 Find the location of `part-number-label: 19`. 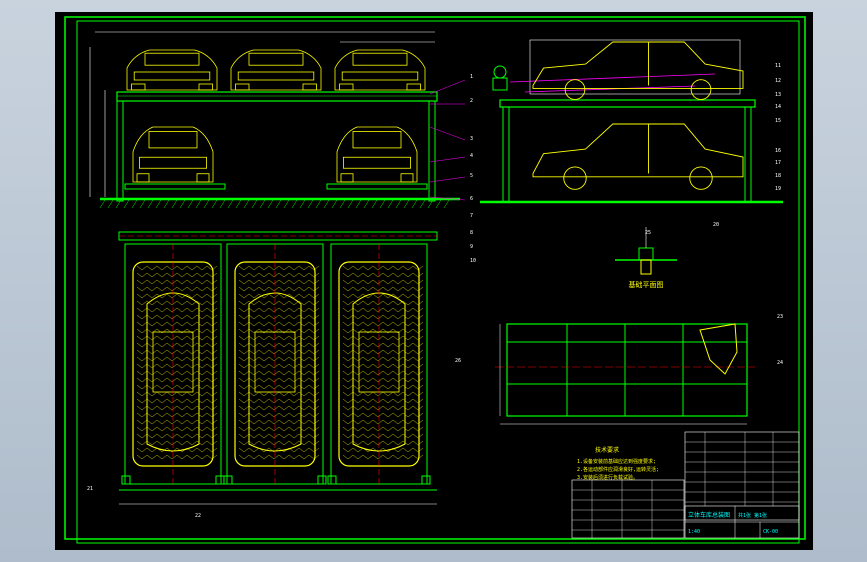

part-number-label: 19 is located at coordinates (778, 189).